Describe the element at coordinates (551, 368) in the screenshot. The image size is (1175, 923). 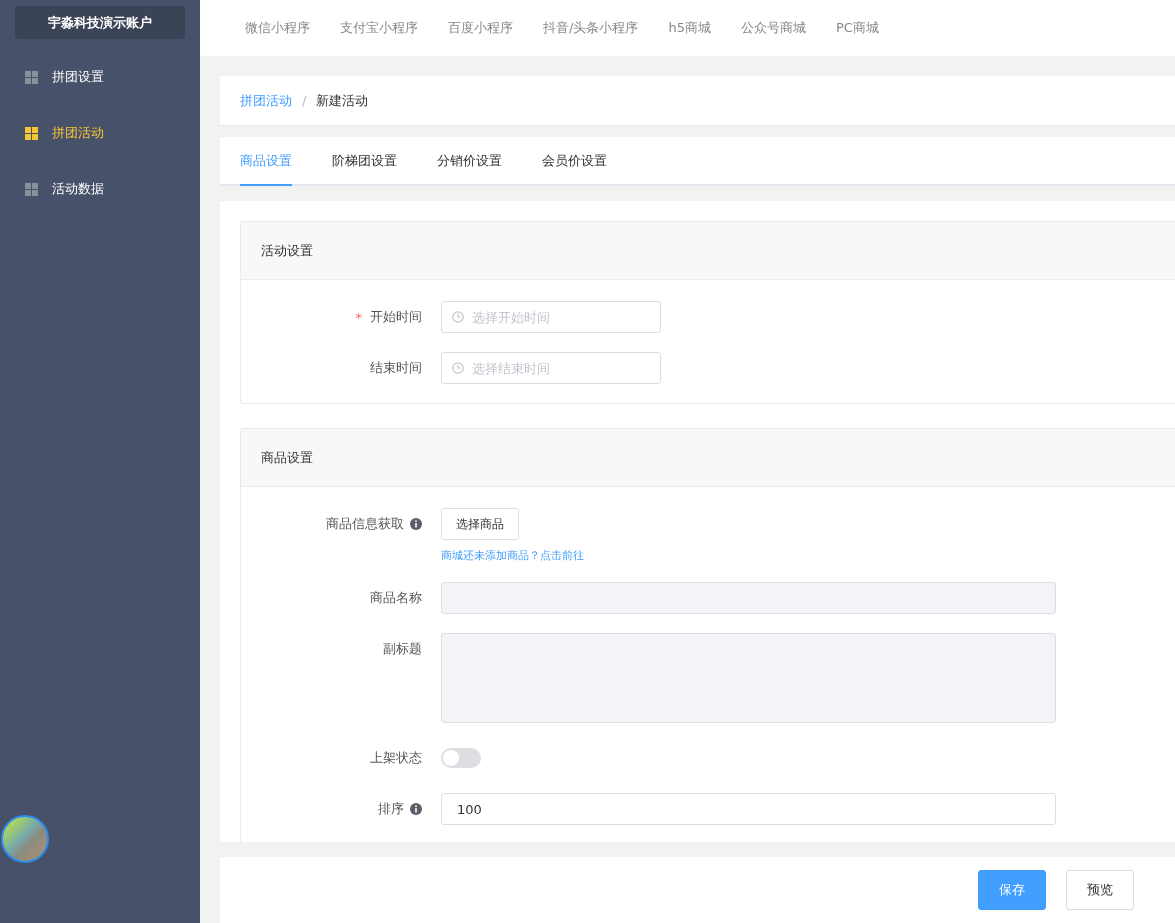
I see `date-picker-field: 选择结束时间` at that location.